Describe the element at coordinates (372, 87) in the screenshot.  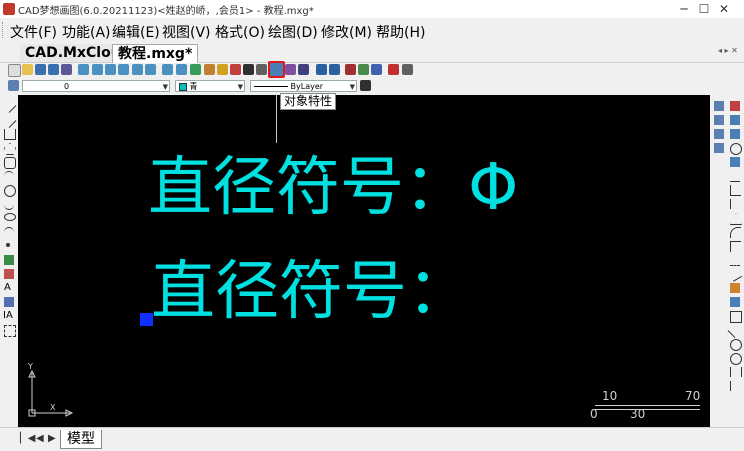
I see `property-bar: 0 ▼ 青 ▼ ByLayer ▼` at that location.